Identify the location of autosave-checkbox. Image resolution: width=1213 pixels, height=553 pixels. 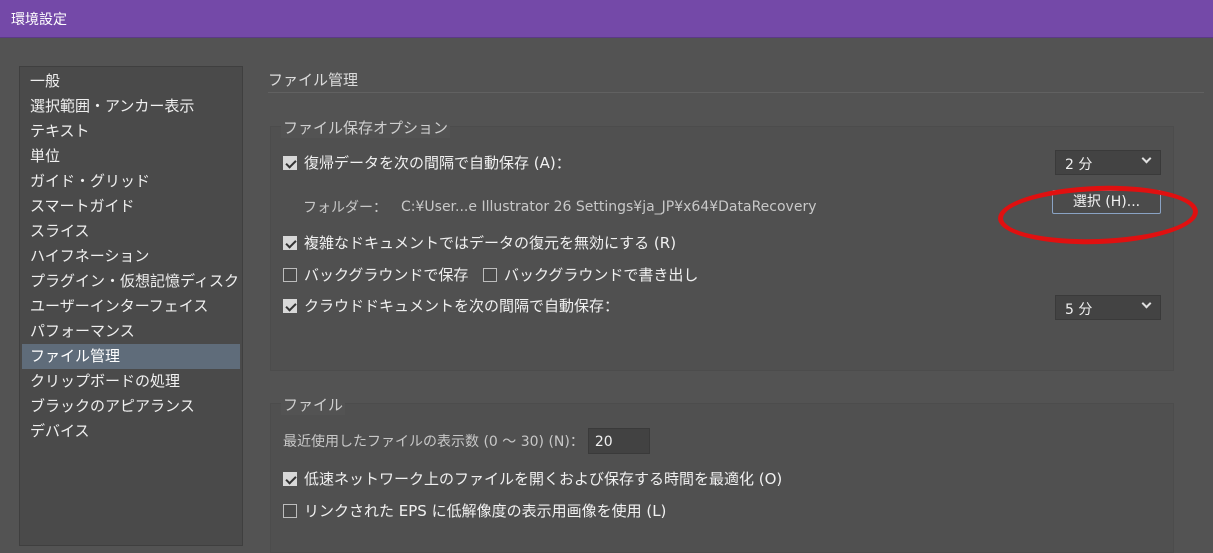
(290, 162).